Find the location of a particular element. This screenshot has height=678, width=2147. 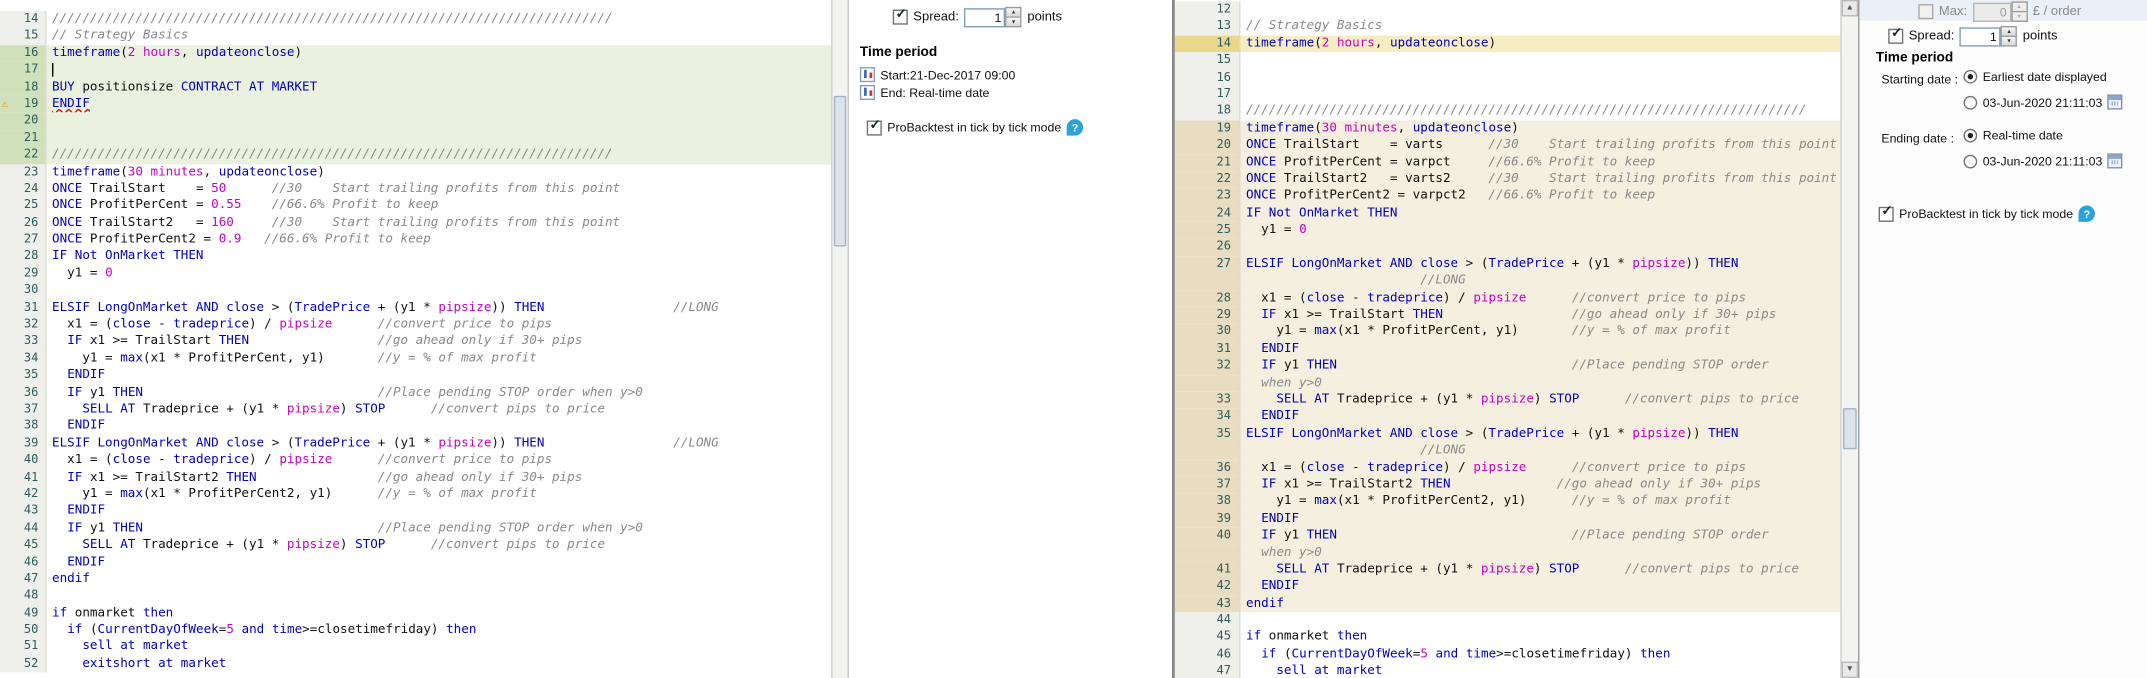

code-line-23: 23 timeframe(30 minutes, updateonclose) is located at coordinates (415, 172).